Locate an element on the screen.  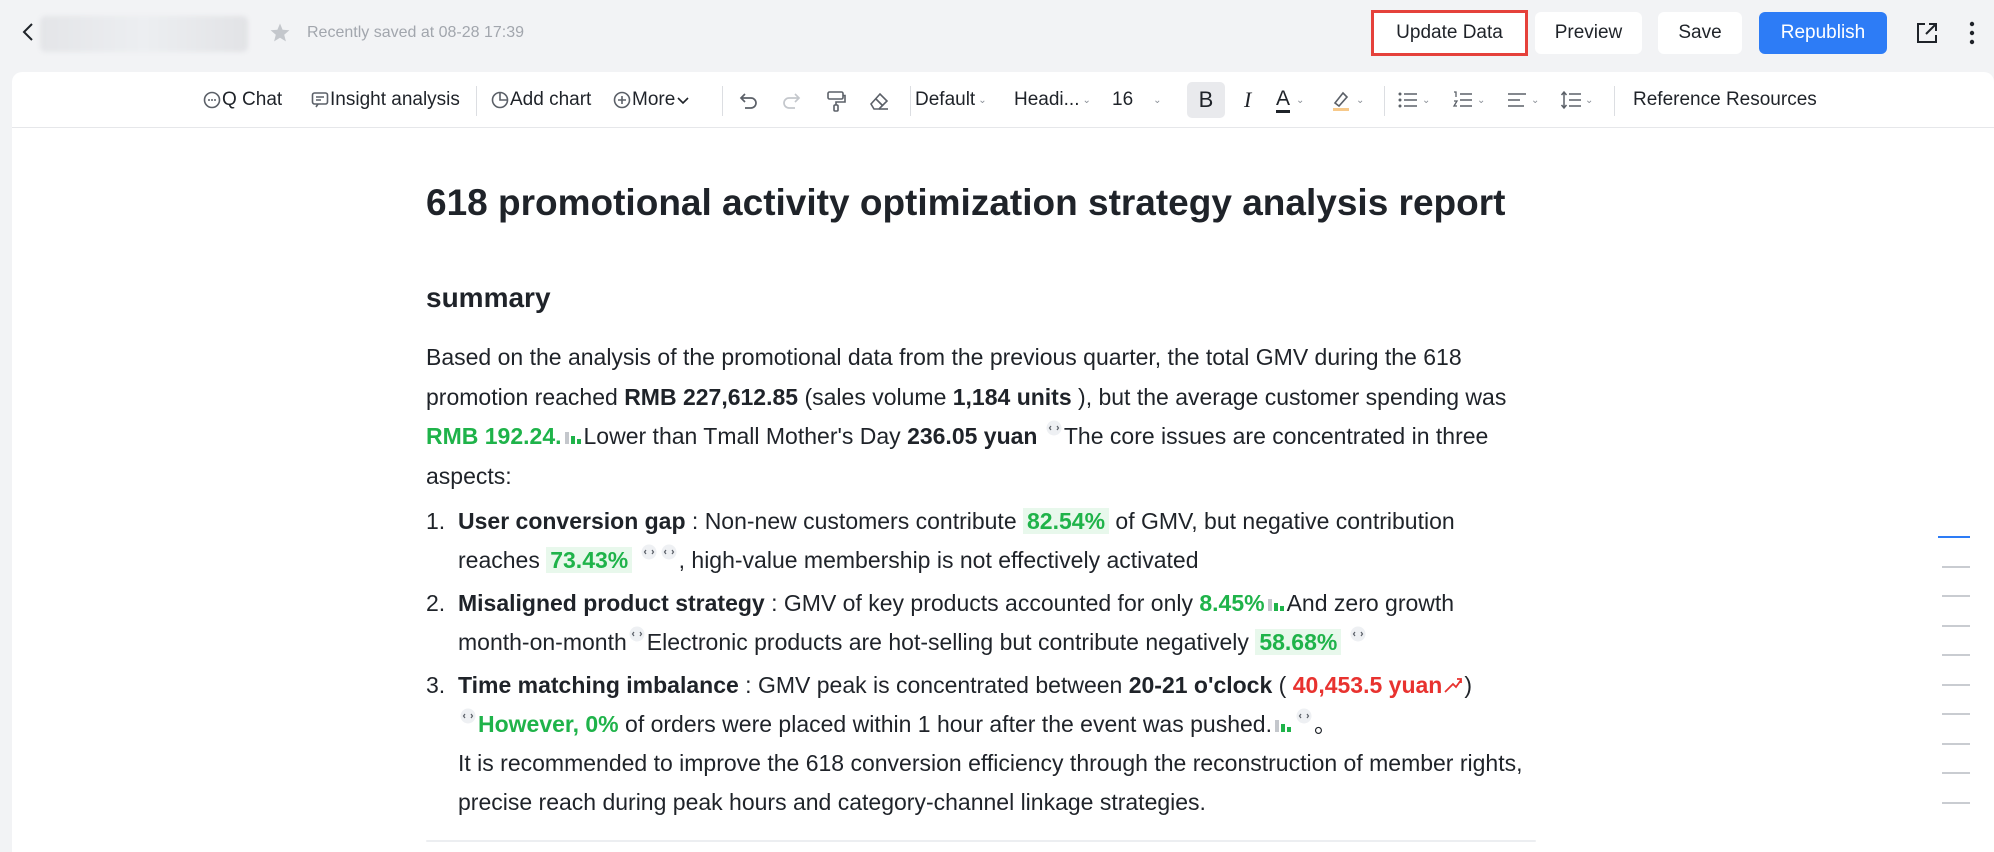
units-value: 1,184 units is located at coordinates (1012, 396).